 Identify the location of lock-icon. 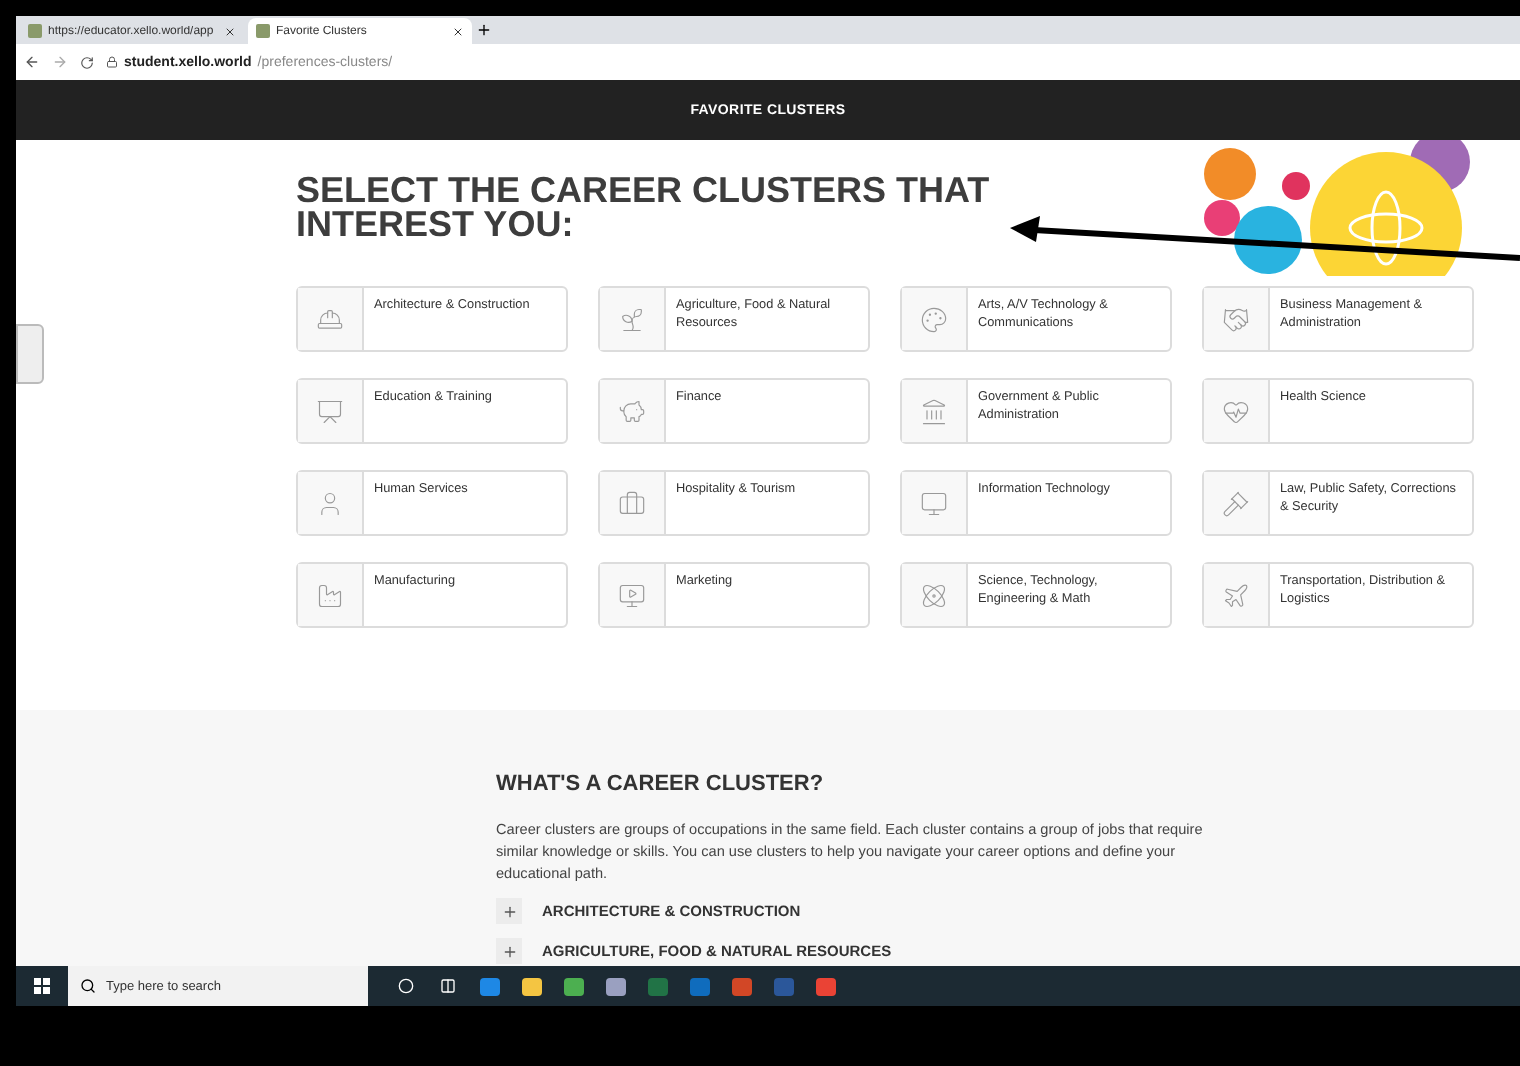
(112, 62).